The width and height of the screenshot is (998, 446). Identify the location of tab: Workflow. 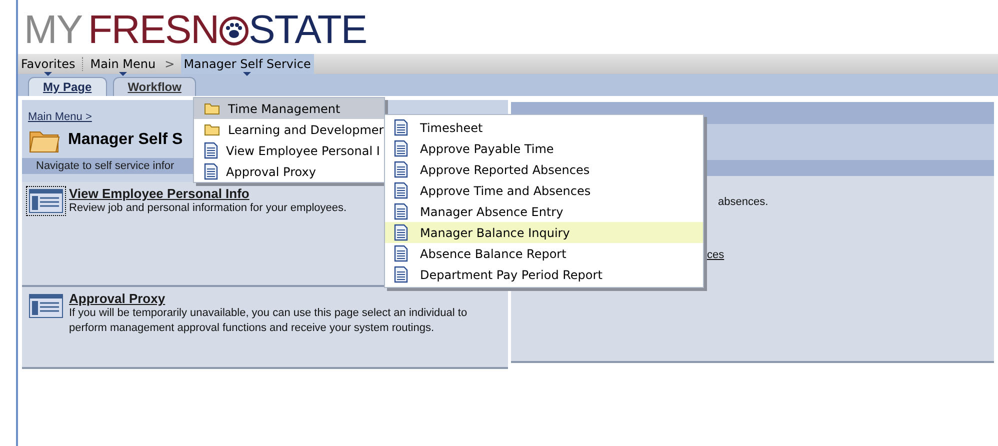
(154, 86).